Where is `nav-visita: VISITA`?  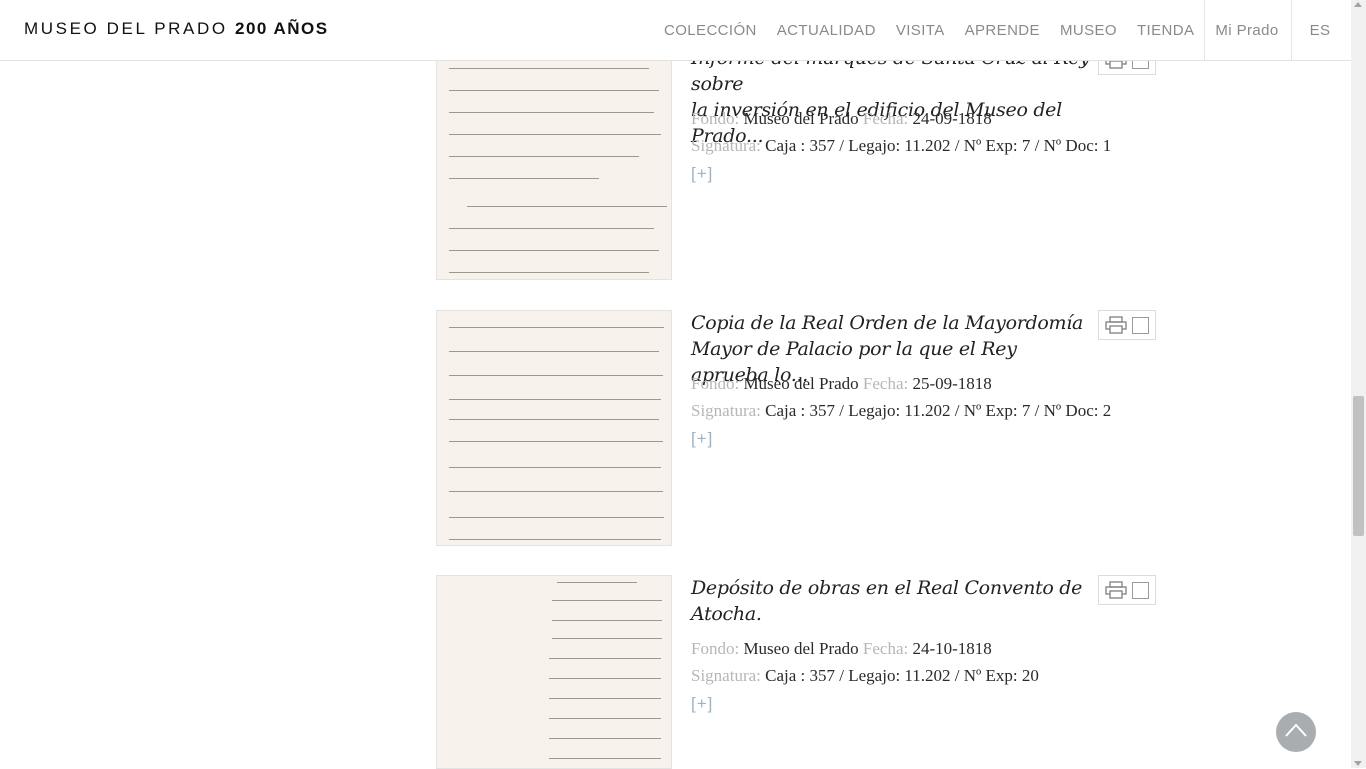
nav-visita: VISITA is located at coordinates (920, 30).